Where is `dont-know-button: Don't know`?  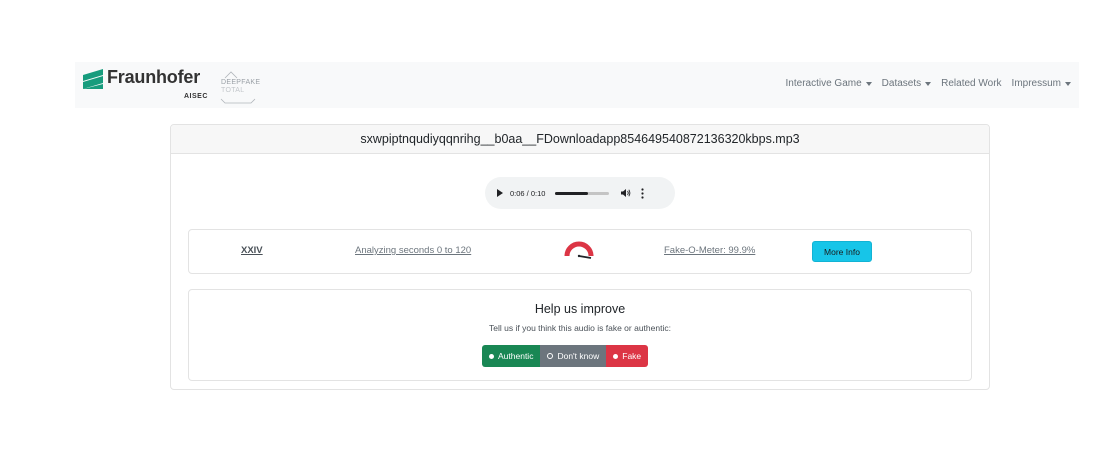
dont-know-button: Don't know is located at coordinates (573, 356).